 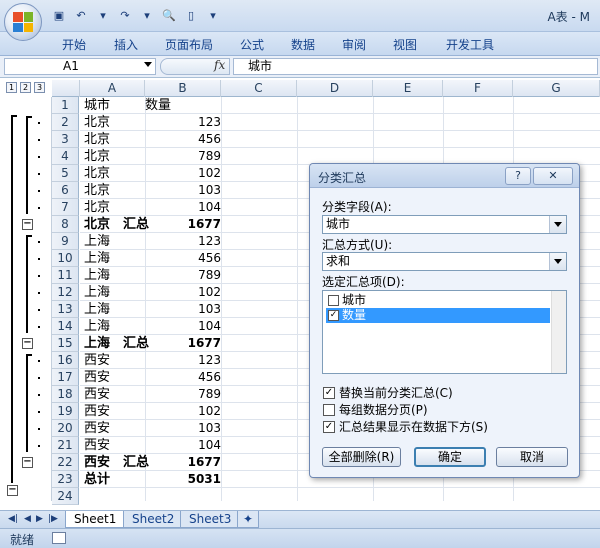 I want to click on tab-formulas: 公式, so click(x=252, y=44).